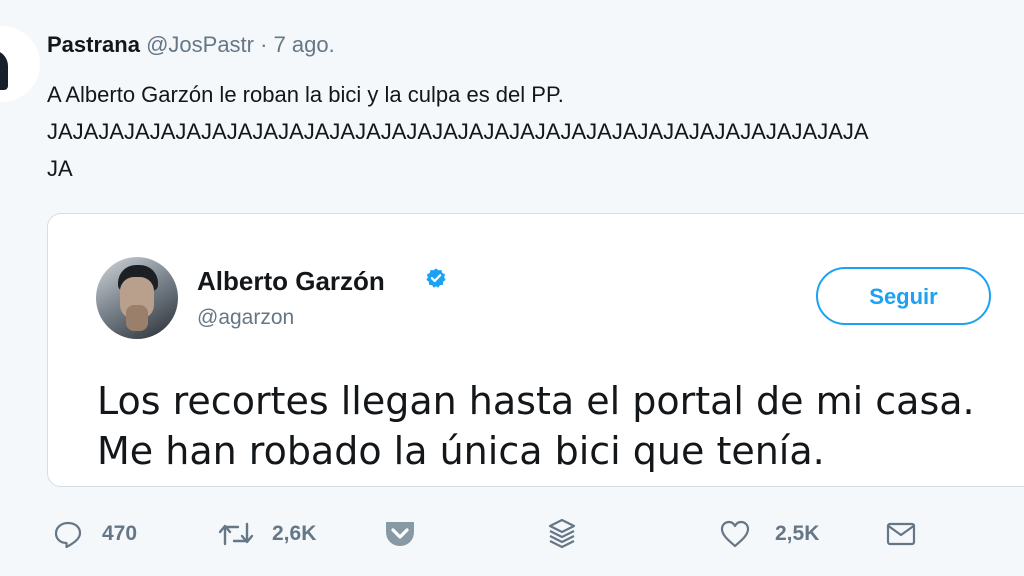 The image size is (1024, 576). What do you see at coordinates (461, 451) in the screenshot?
I see `quoted-text-line: Me han robado la única bici que tenía.` at bounding box center [461, 451].